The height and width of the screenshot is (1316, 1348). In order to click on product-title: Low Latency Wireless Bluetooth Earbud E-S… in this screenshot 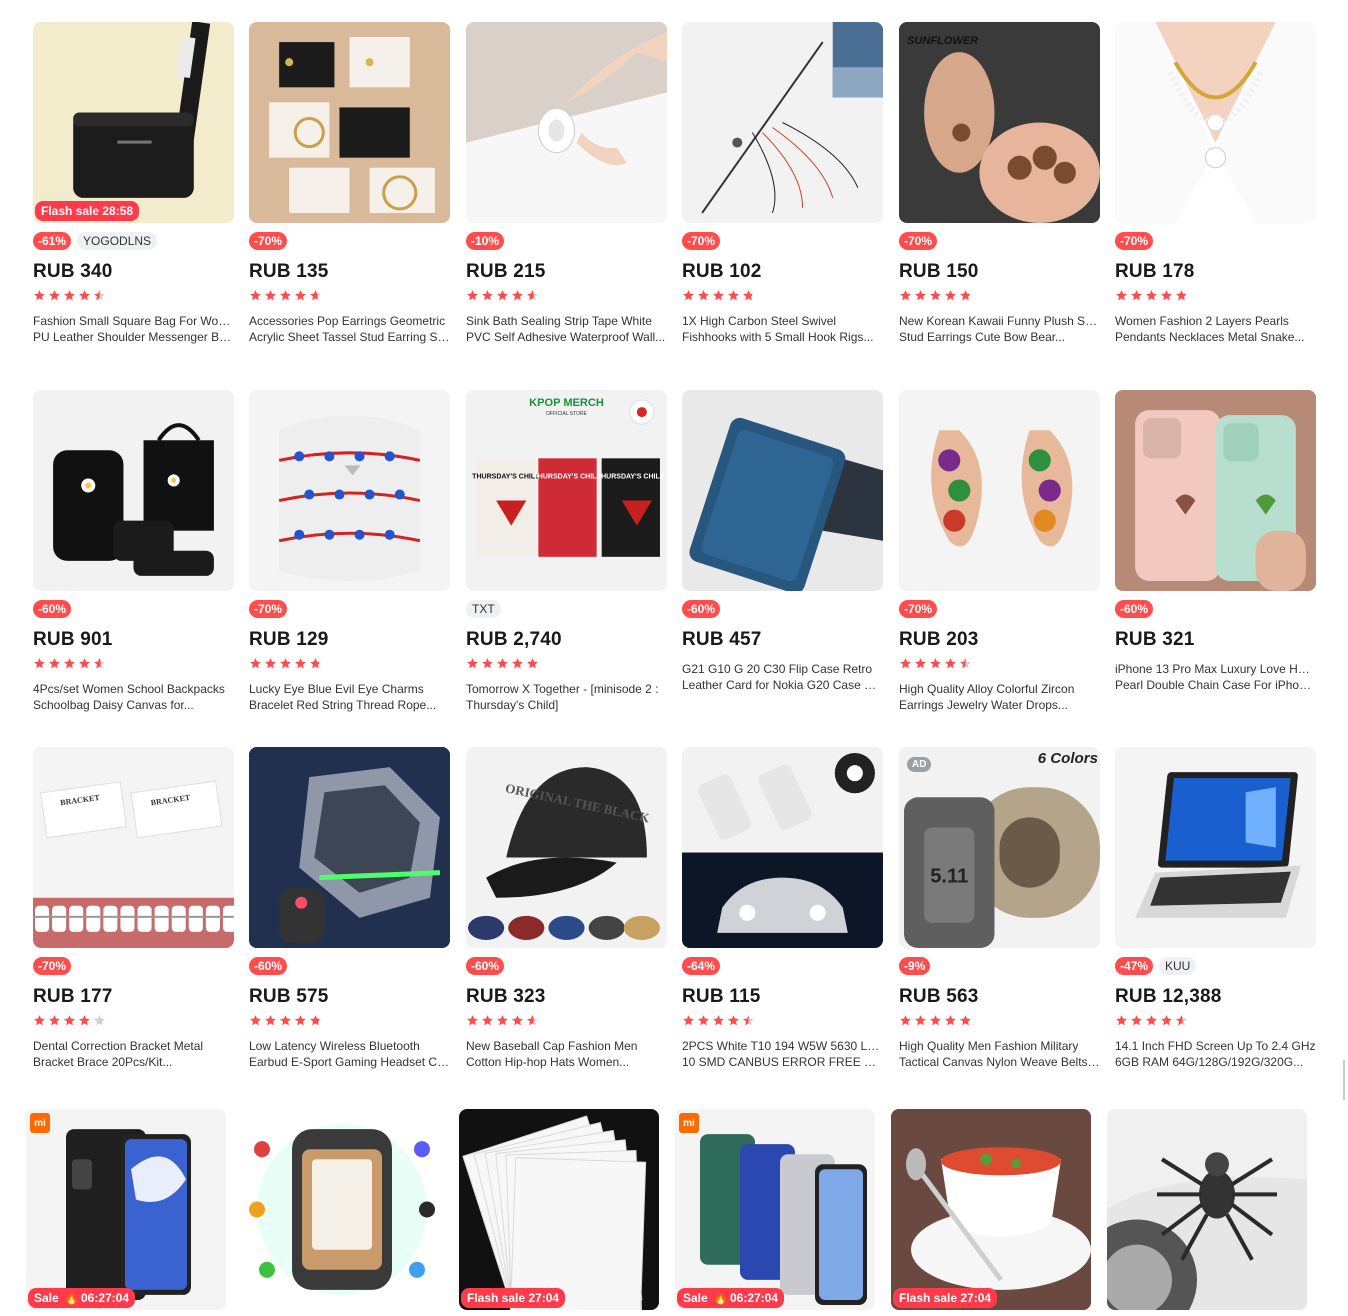, I will do `click(349, 1054)`.